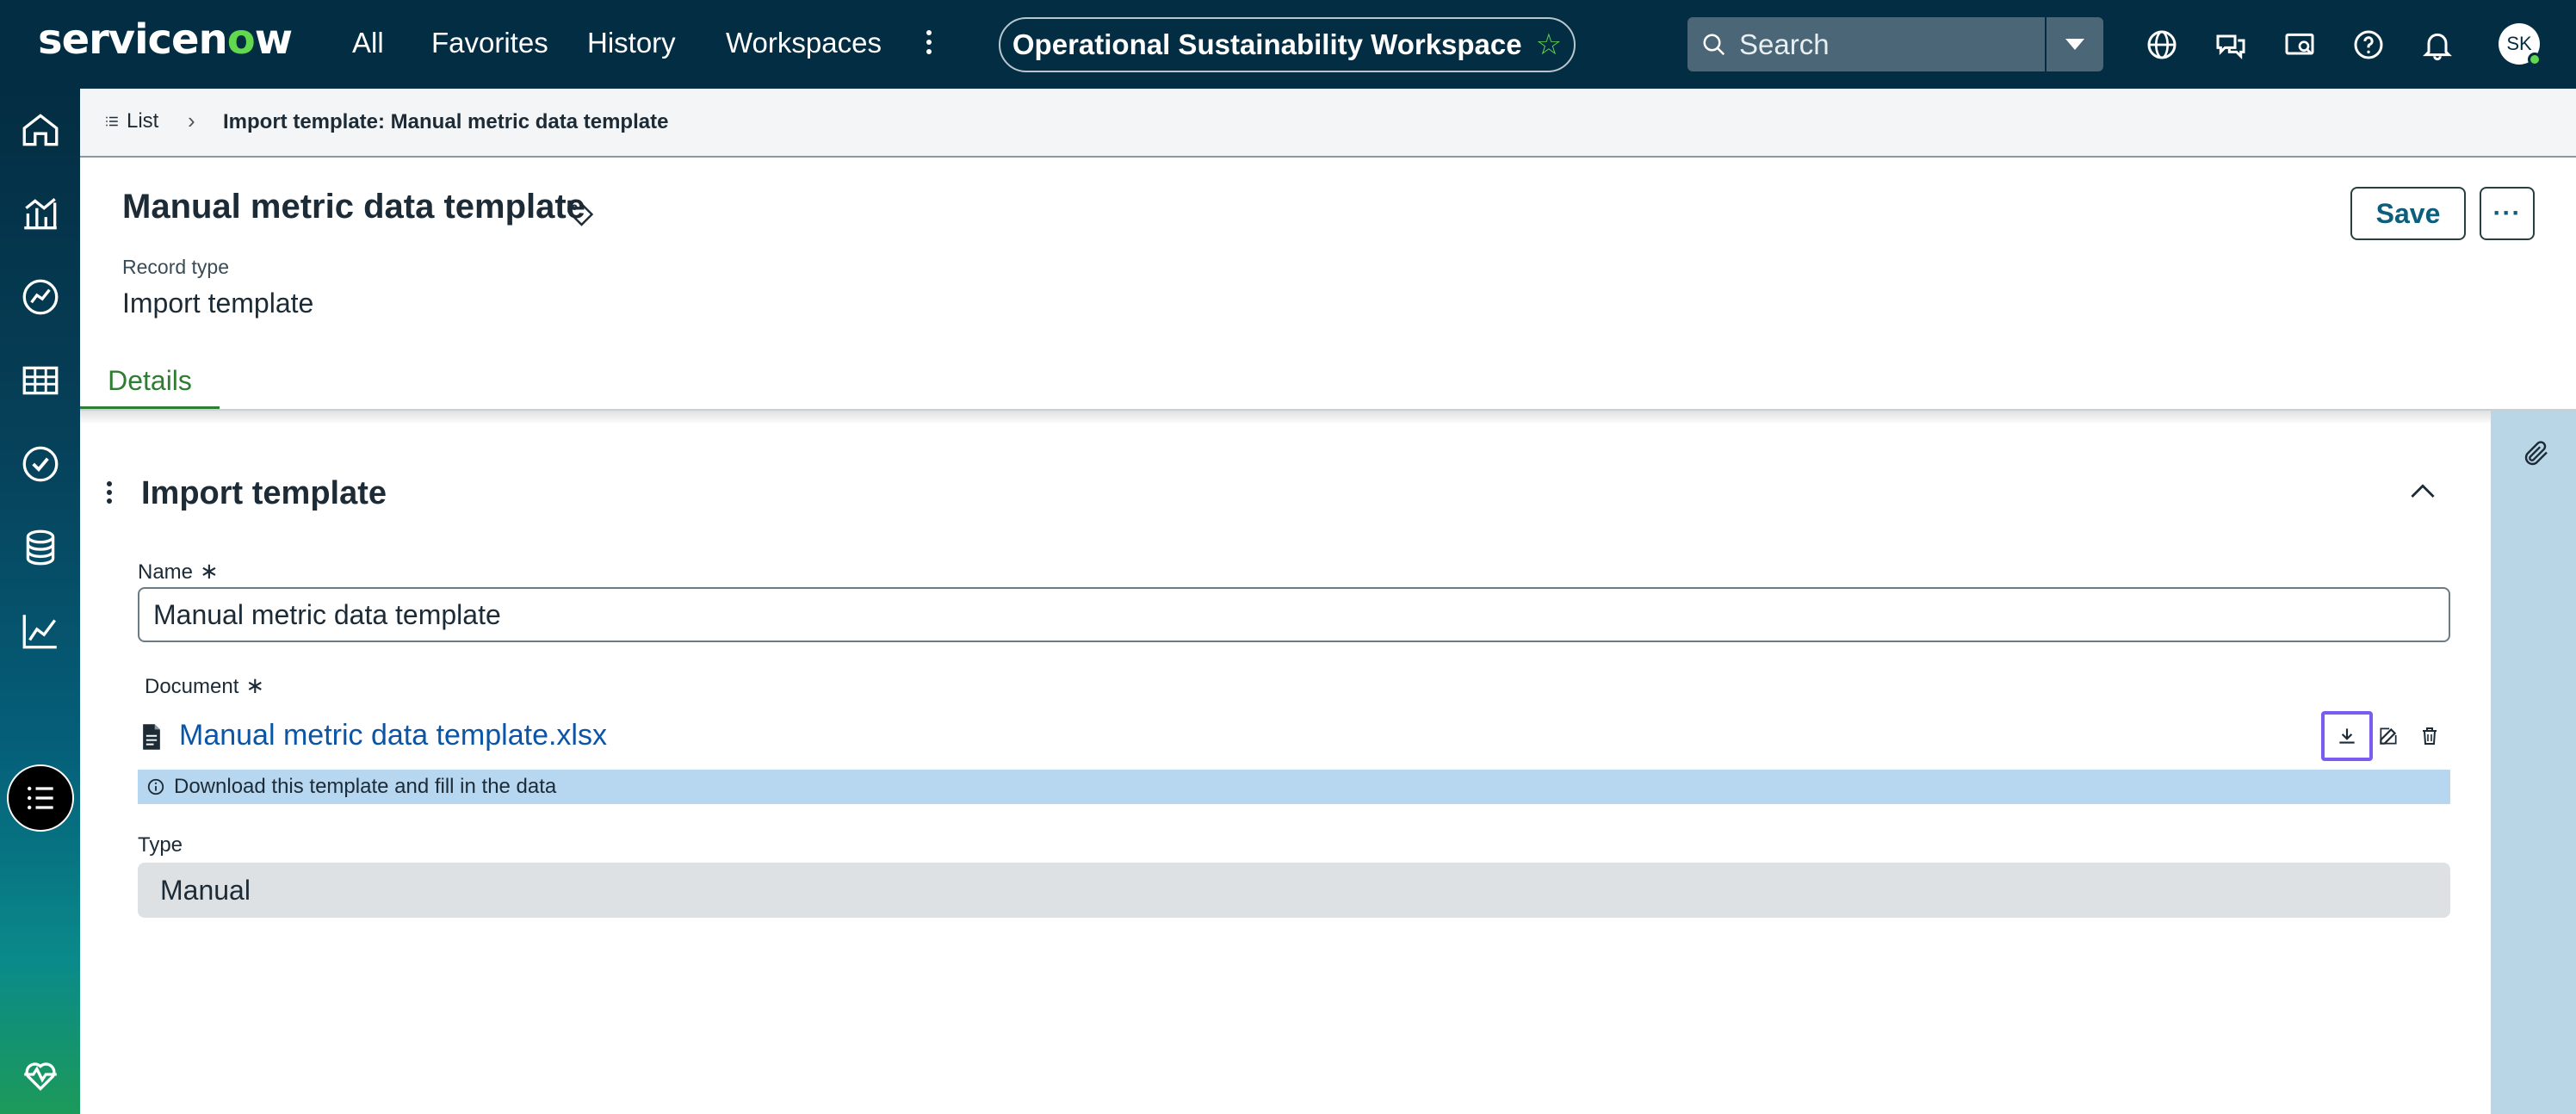 This screenshot has width=2576, height=1114. What do you see at coordinates (1267, 44) in the screenshot?
I see `workspace-title: Operational Sustainability Workspace` at bounding box center [1267, 44].